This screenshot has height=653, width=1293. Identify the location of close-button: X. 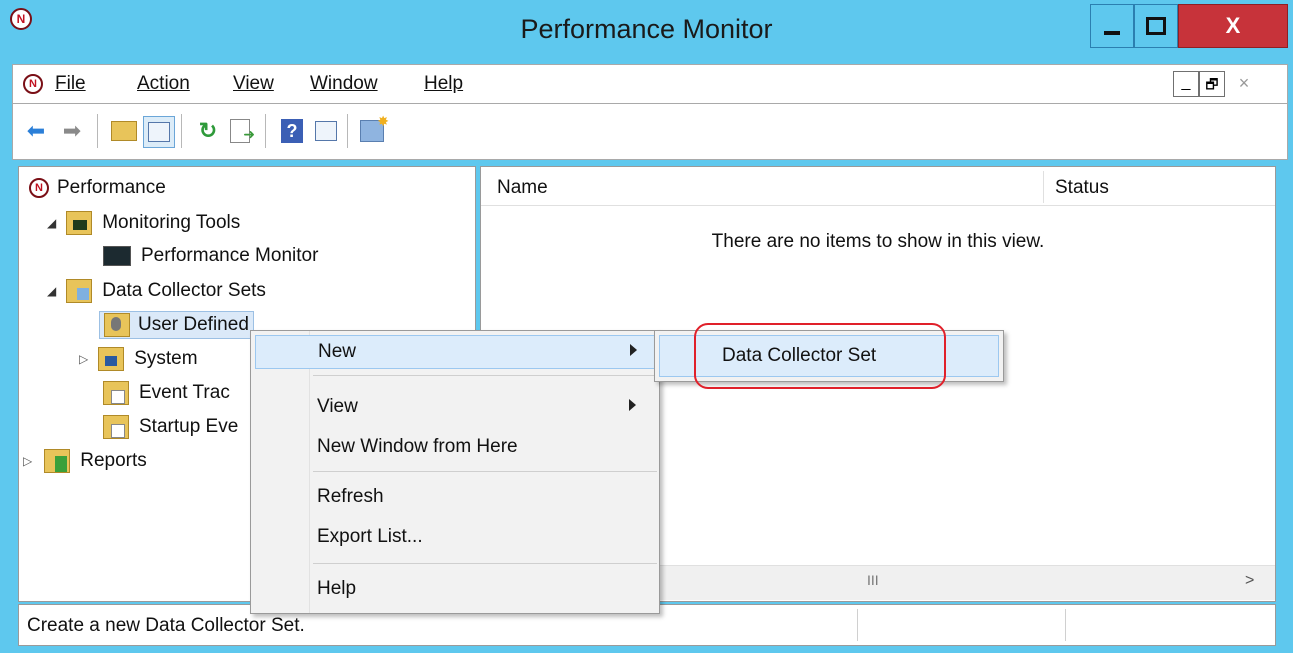
(1233, 26).